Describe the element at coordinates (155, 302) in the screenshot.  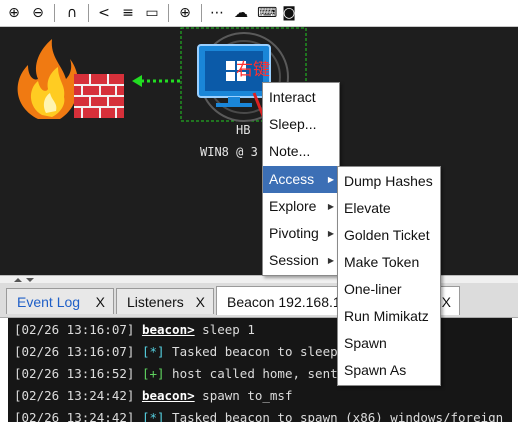
I see `tab-label: Listeners` at that location.